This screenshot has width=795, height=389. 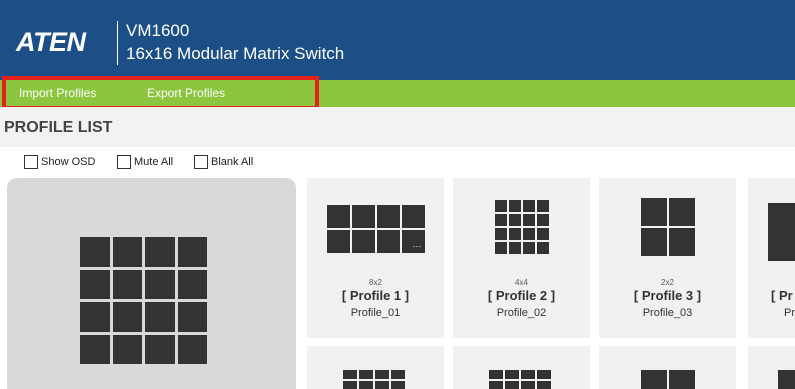 I want to click on profile-title: [ Profile 1 ], so click(x=375, y=295).